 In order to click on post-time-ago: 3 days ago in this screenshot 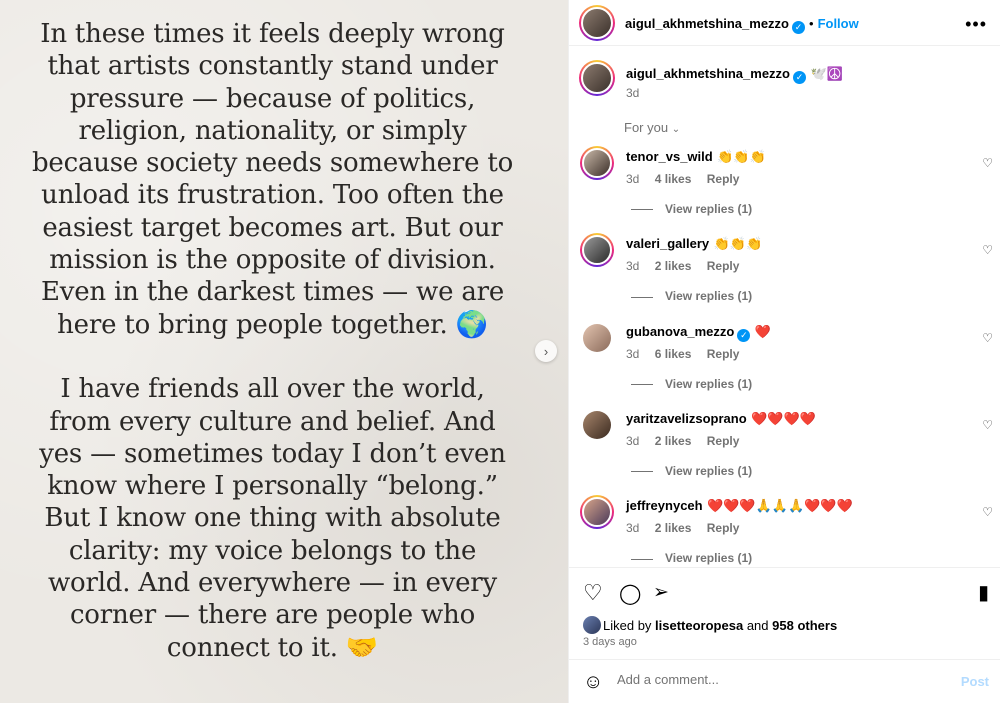, I will do `click(610, 642)`.